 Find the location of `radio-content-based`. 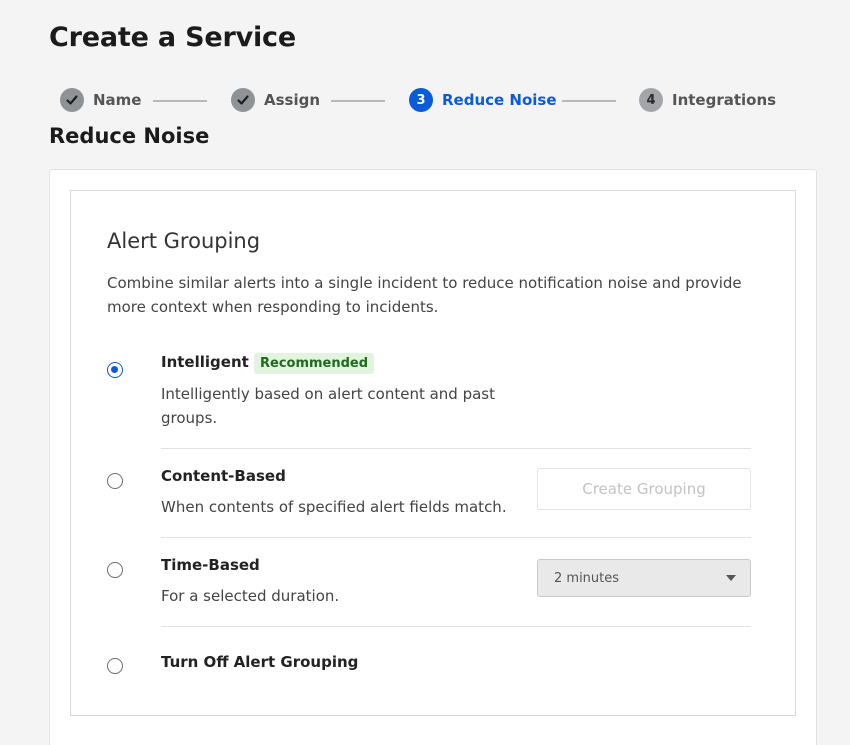

radio-content-based is located at coordinates (115, 481).